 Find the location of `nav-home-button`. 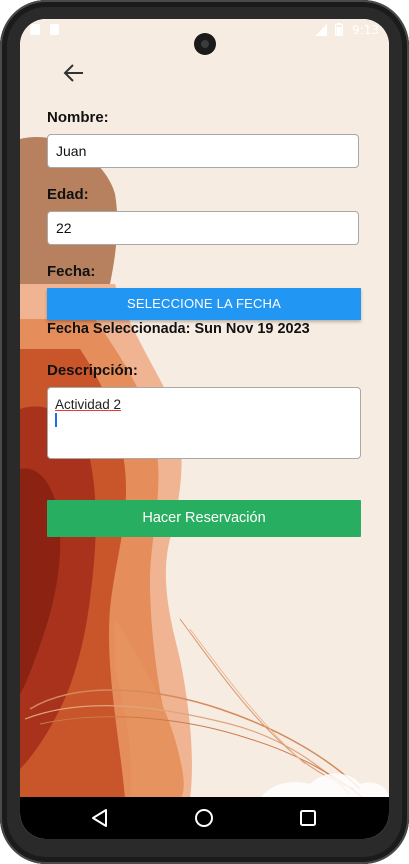

nav-home-button is located at coordinates (204, 818).